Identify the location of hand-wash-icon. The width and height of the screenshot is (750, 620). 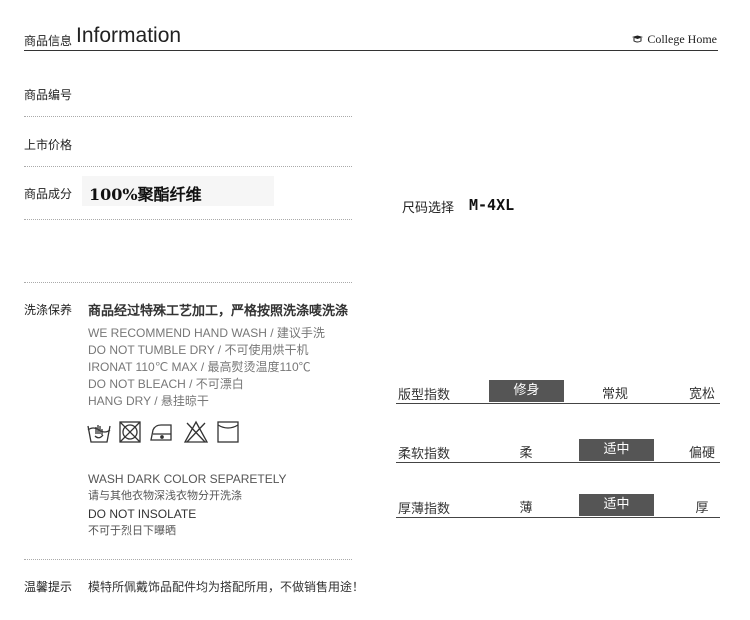
(99, 434).